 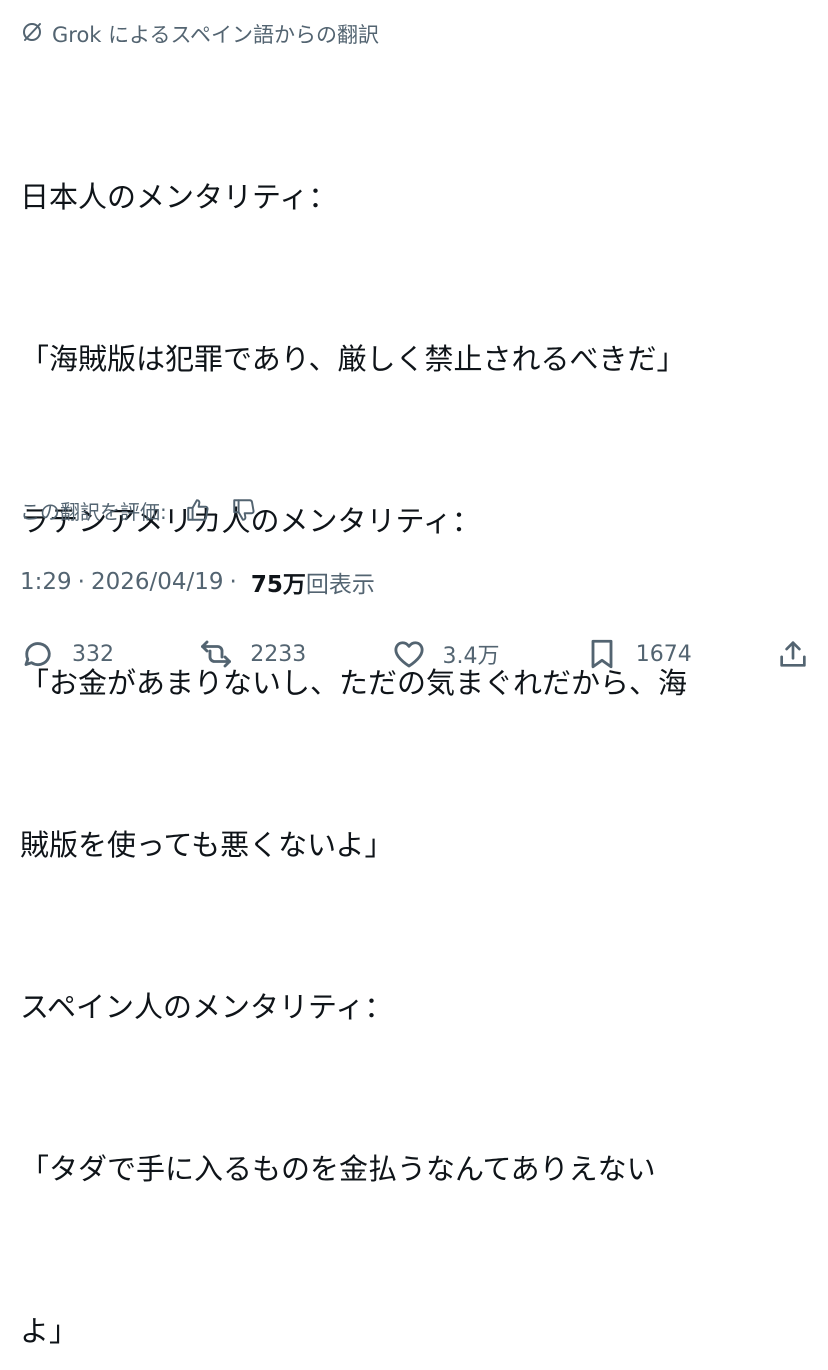 What do you see at coordinates (49, 1331) in the screenshot?
I see `body-line: よ」` at bounding box center [49, 1331].